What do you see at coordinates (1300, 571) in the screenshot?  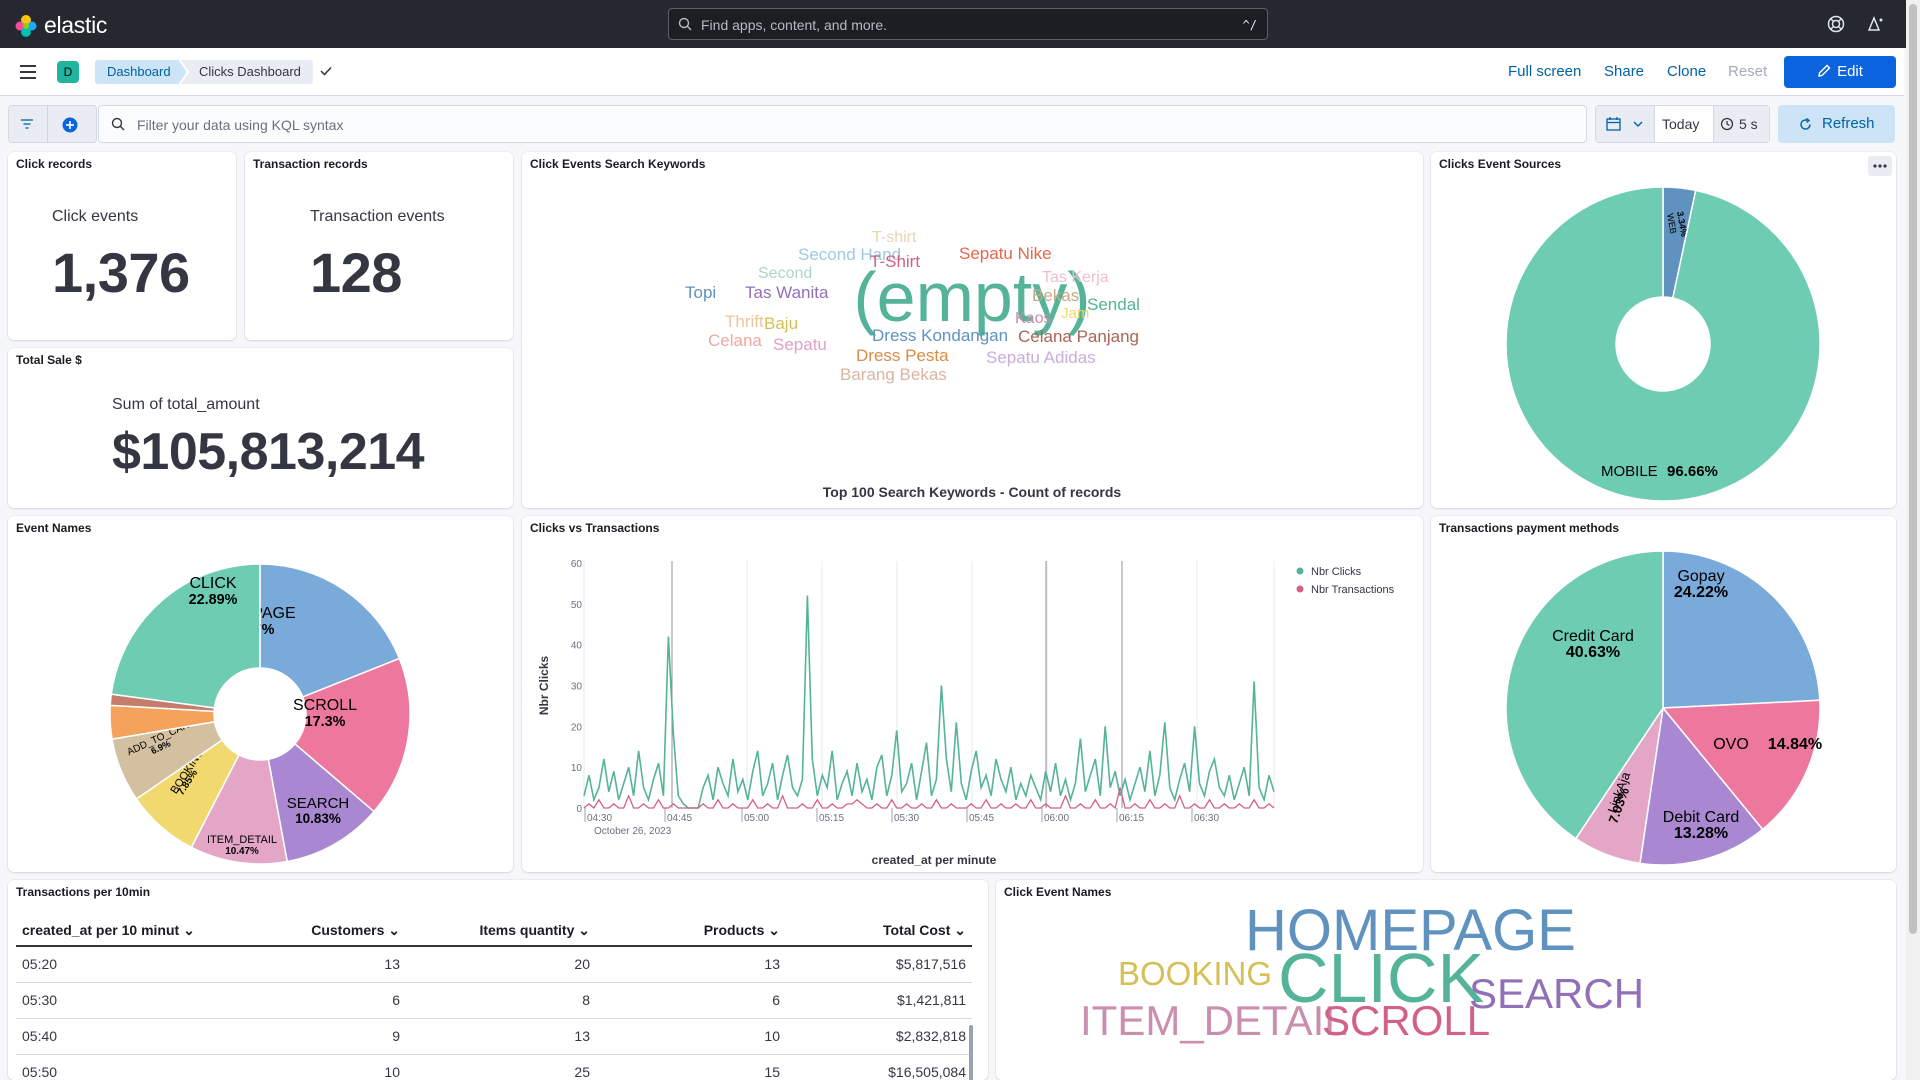 I see `legend-swatch` at bounding box center [1300, 571].